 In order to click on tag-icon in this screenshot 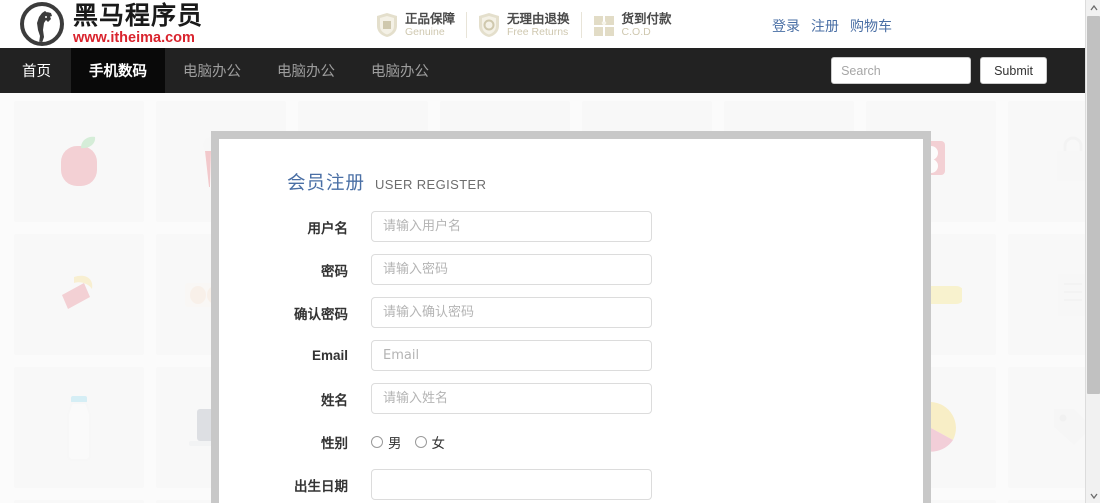, I will do `click(1069, 426)`.